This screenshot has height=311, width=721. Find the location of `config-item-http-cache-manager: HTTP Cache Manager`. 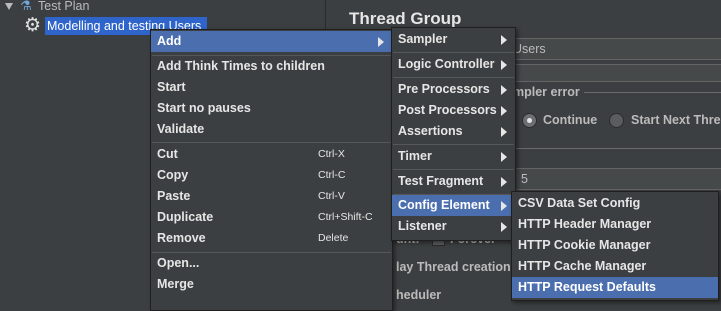

config-item-http-cache-manager: HTTP Cache Manager is located at coordinates (615, 266).